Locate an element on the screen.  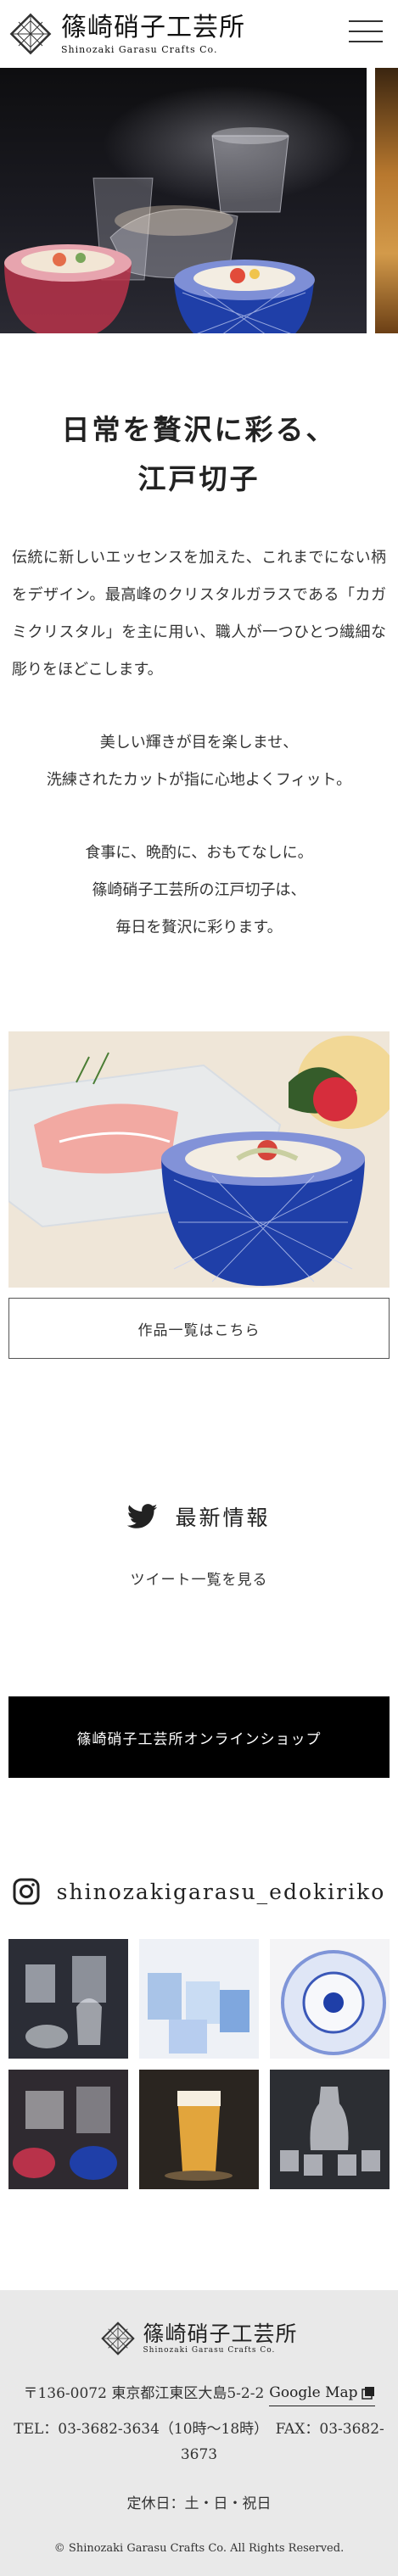
logo-mark-icon is located at coordinates (30, 34).